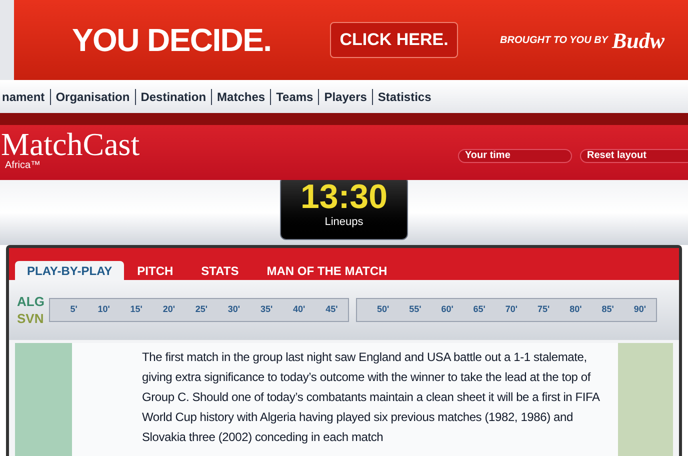  I want to click on header-button: Your time, so click(515, 156).